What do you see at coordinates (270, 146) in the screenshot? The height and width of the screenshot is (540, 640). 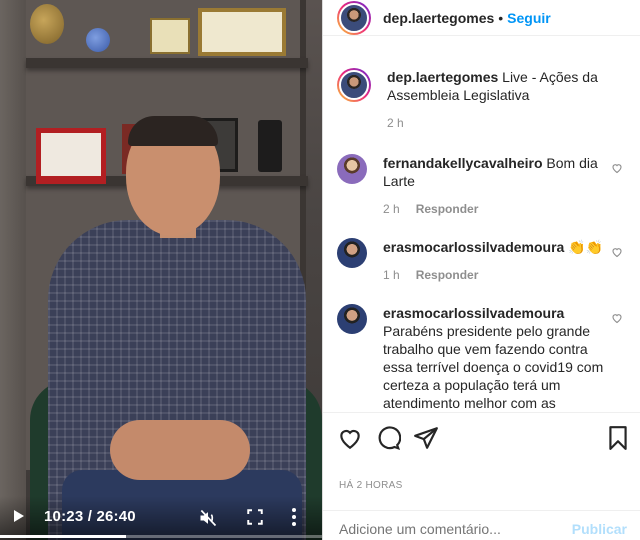 I see `phone-stand` at bounding box center [270, 146].